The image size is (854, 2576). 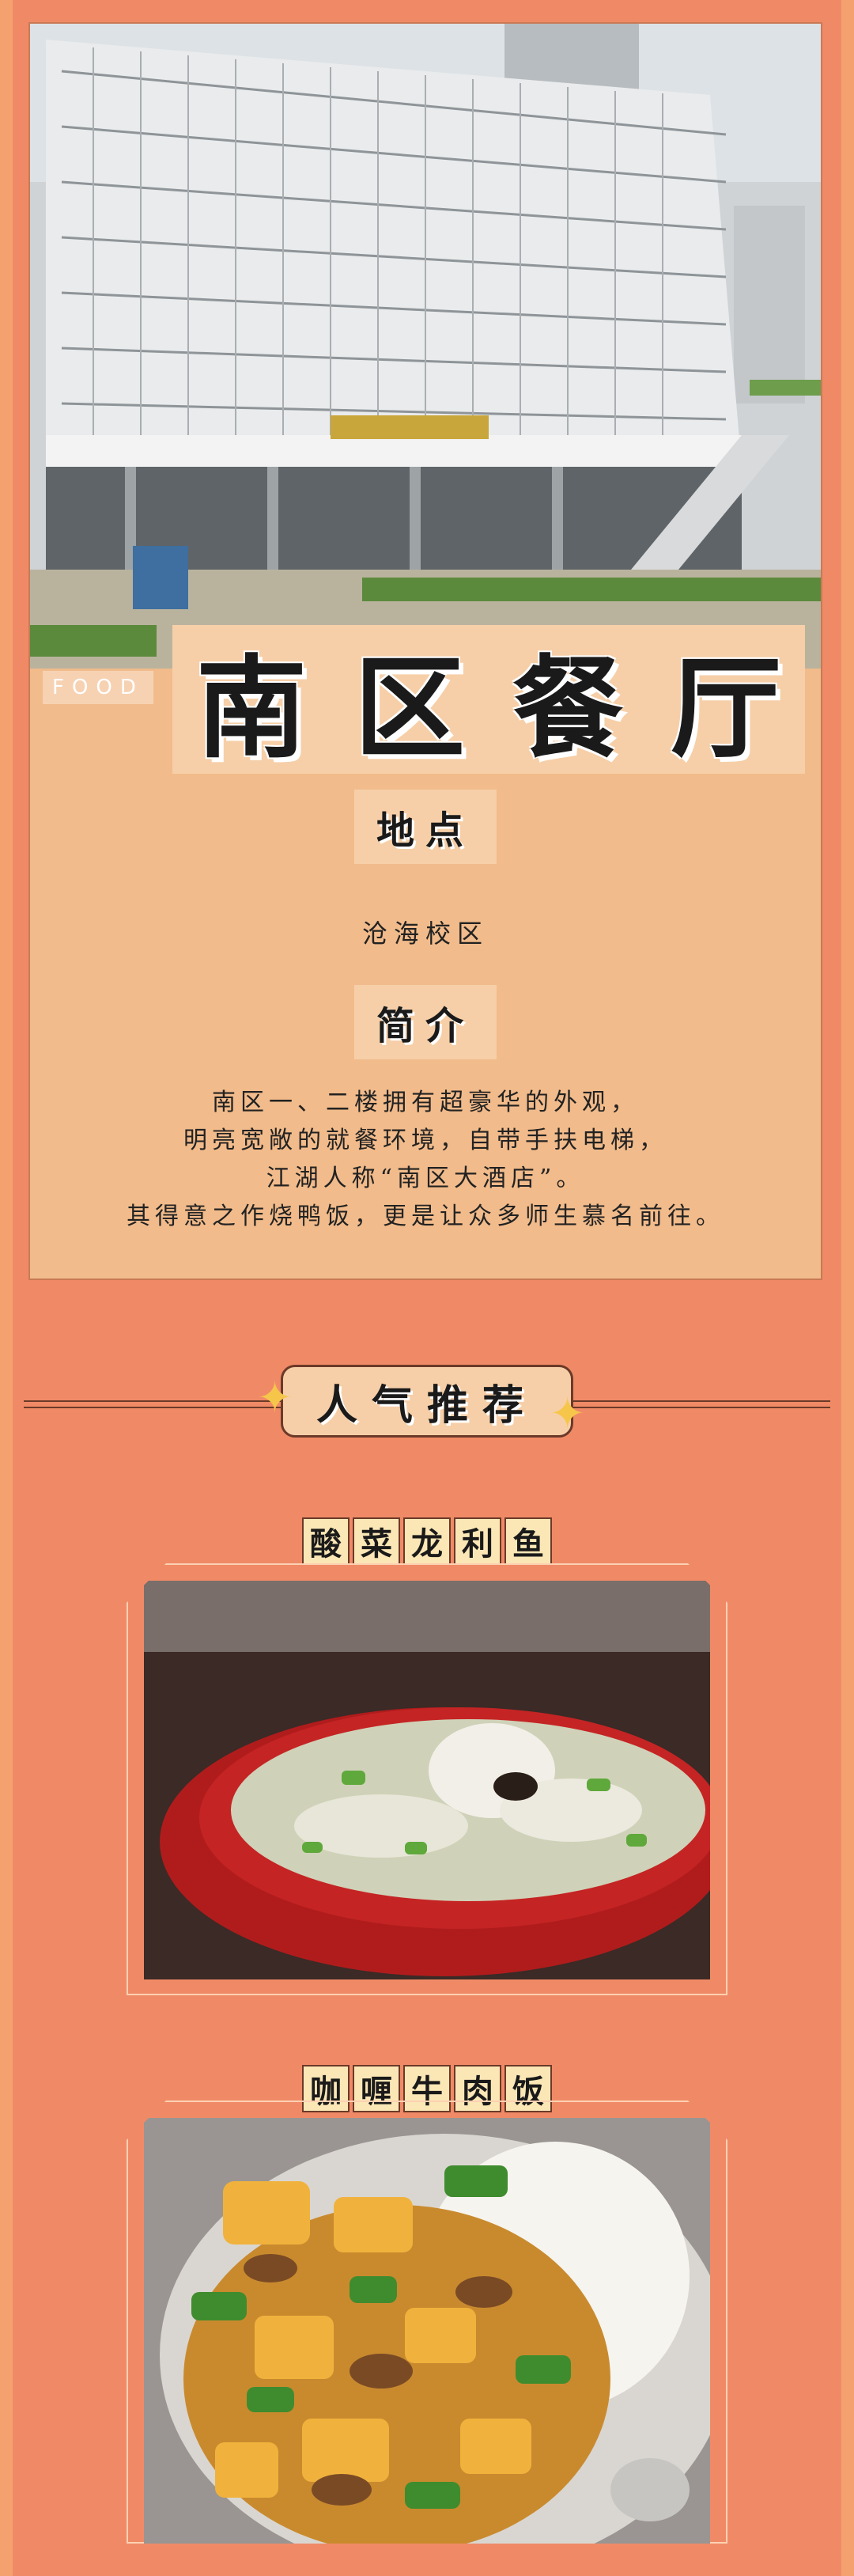 I want to click on location-value: 沧海校区, so click(x=425, y=934).